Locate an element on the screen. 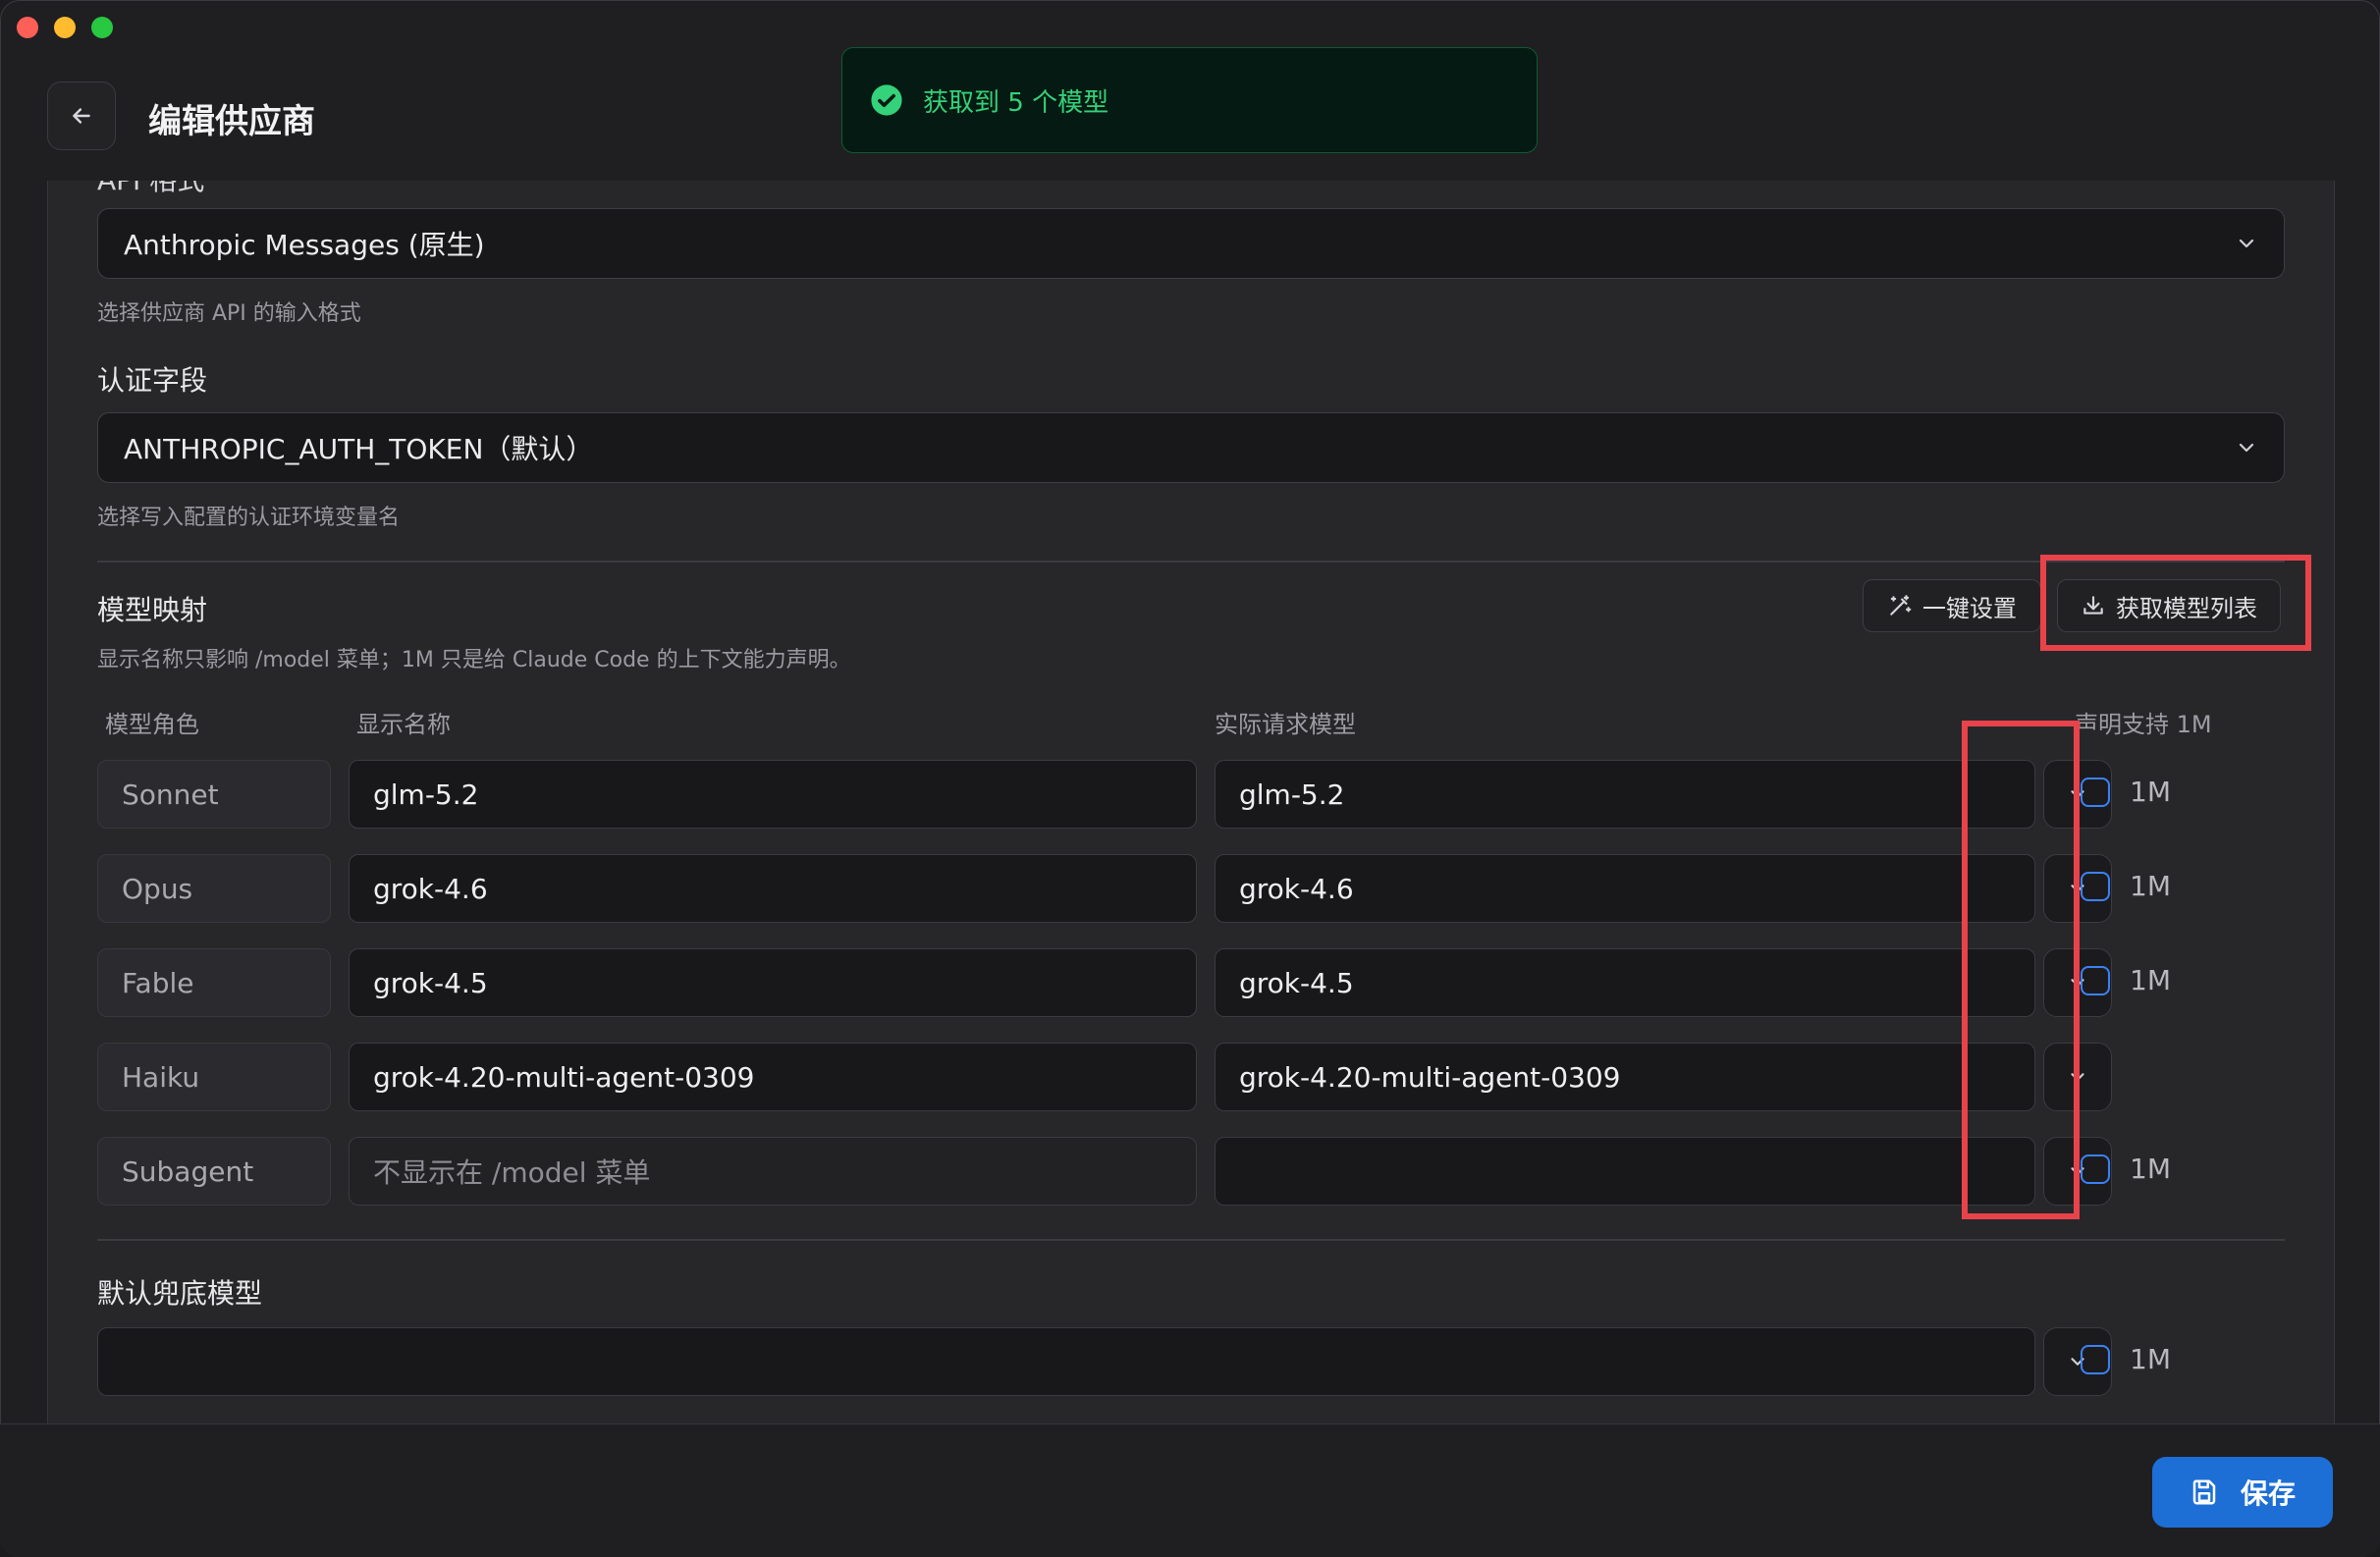 Image resolution: width=2380 pixels, height=1557 pixels. fallback-model-input is located at coordinates (1066, 1362).